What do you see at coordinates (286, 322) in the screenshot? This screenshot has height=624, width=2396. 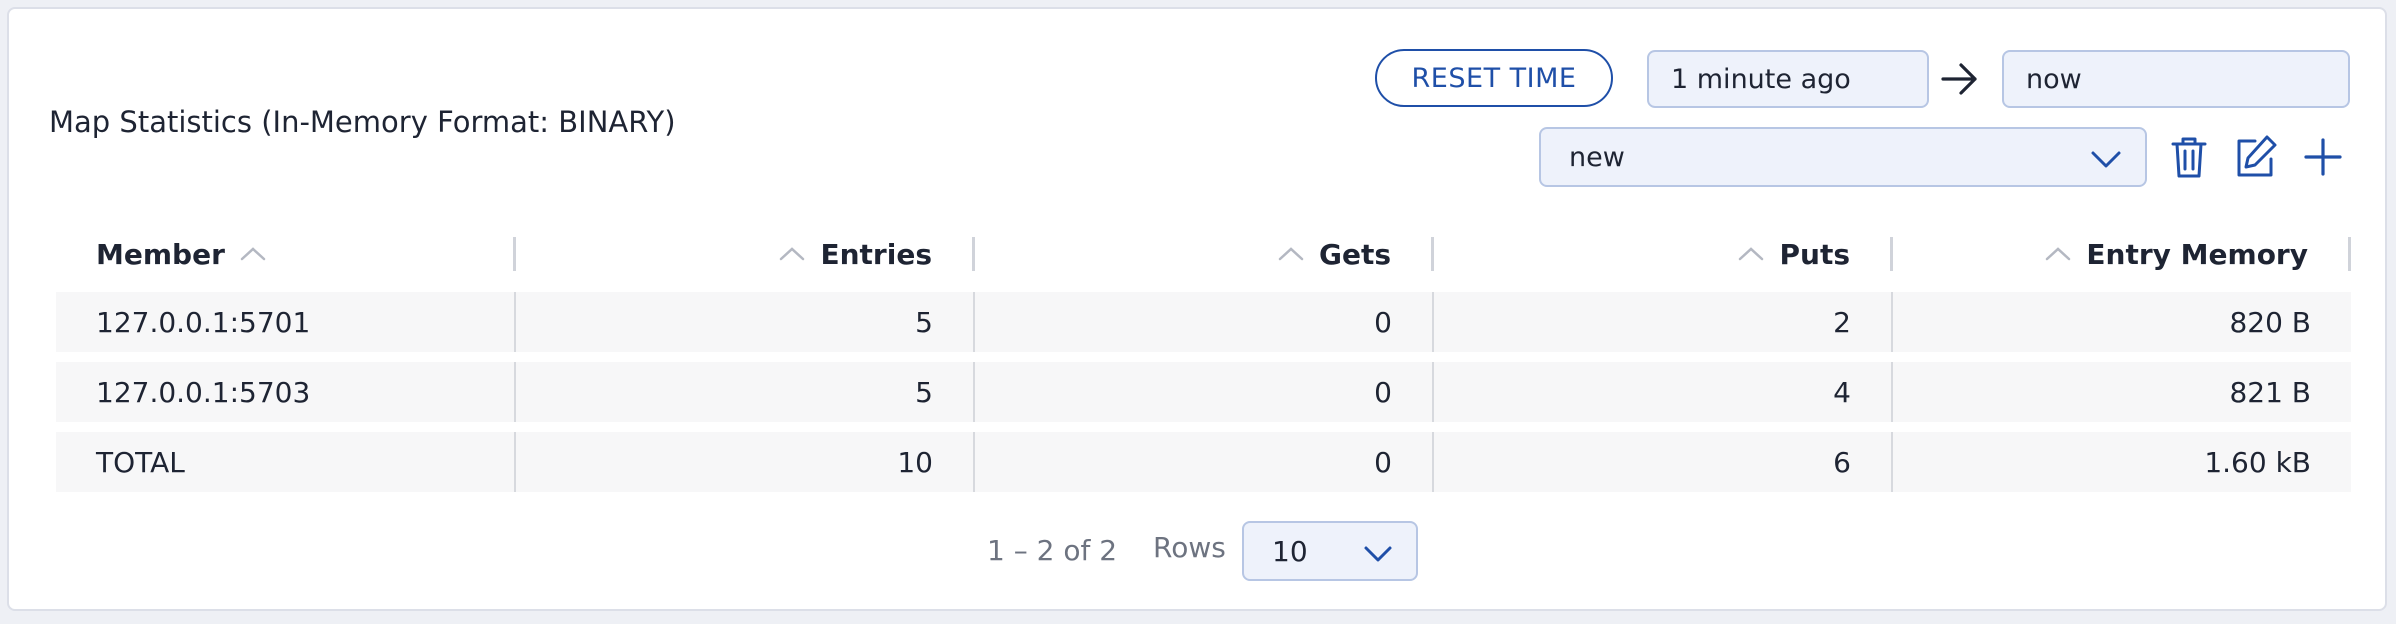 I see `member-cell: 127.0.0.1:5701` at bounding box center [286, 322].